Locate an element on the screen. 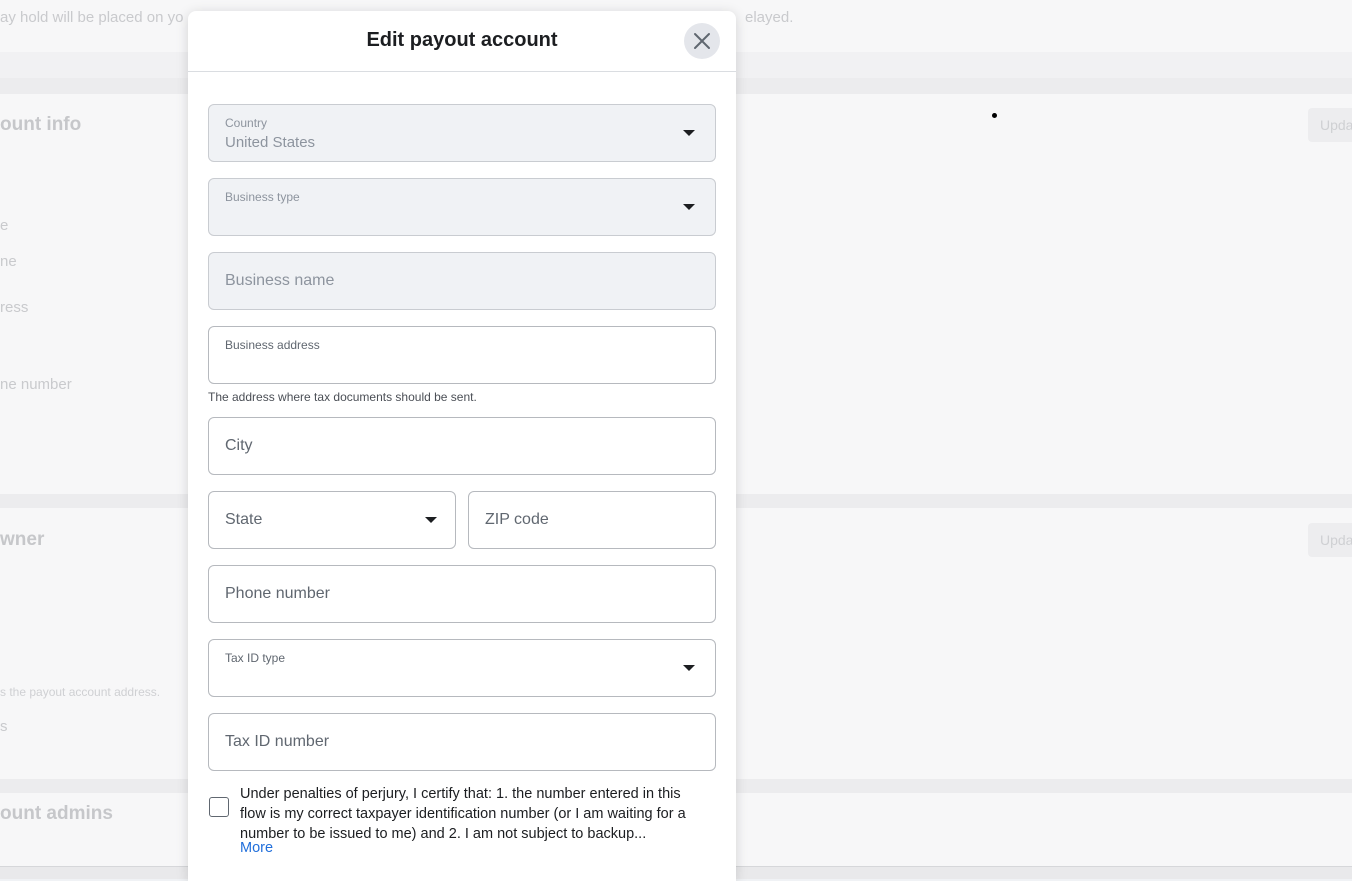  background-notice-end: elayed. is located at coordinates (769, 17).